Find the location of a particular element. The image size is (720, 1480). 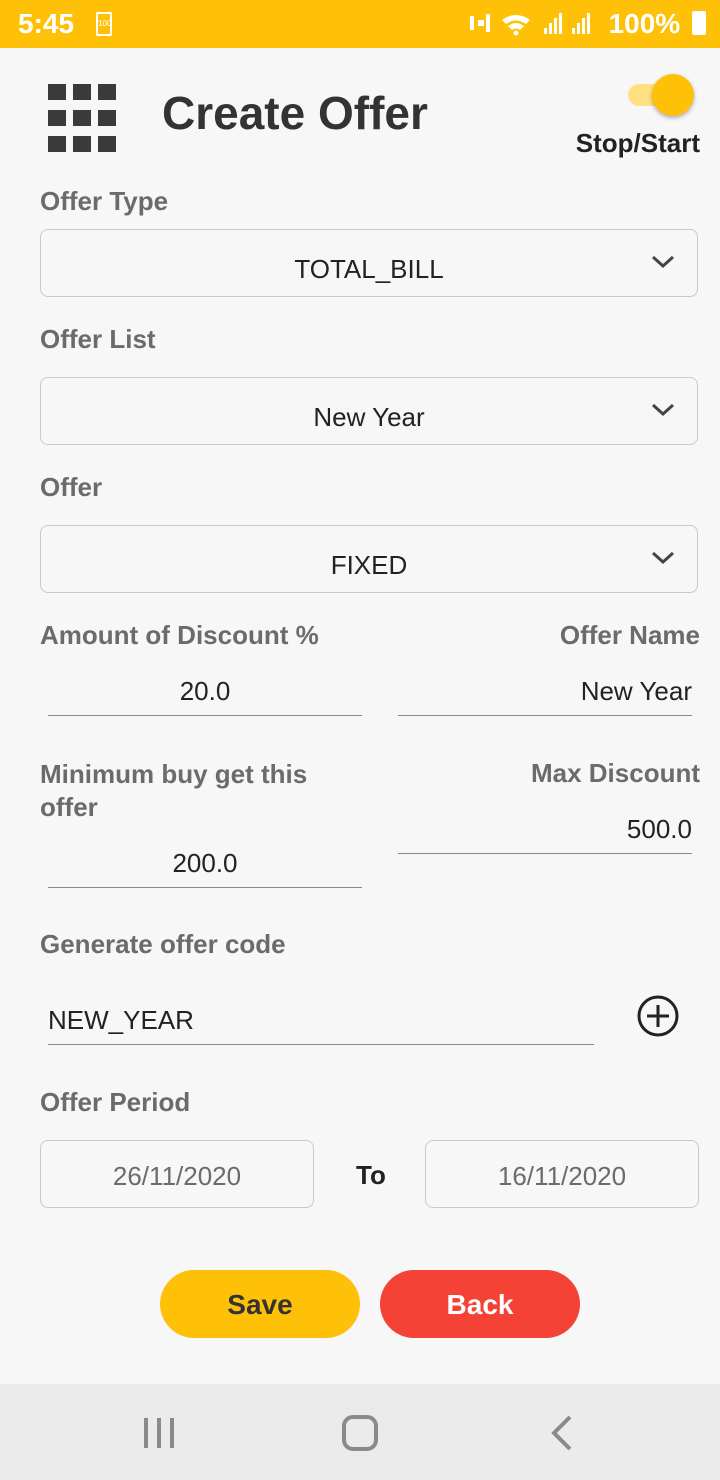

battery-status: 100% is located at coordinates (657, 24).